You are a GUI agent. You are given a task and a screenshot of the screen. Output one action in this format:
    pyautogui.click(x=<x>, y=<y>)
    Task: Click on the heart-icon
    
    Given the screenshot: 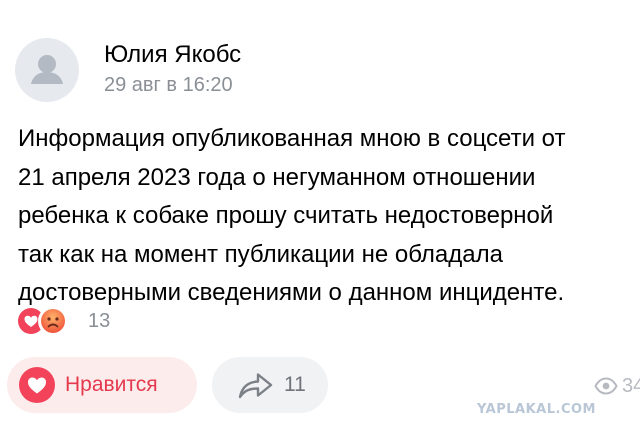 What is the action you would take?
    pyautogui.click(x=37, y=385)
    